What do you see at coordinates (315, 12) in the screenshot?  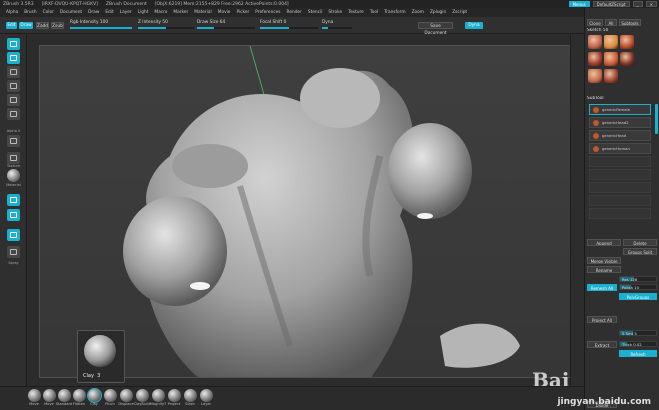 I see `menu-item: Stencil` at bounding box center [315, 12].